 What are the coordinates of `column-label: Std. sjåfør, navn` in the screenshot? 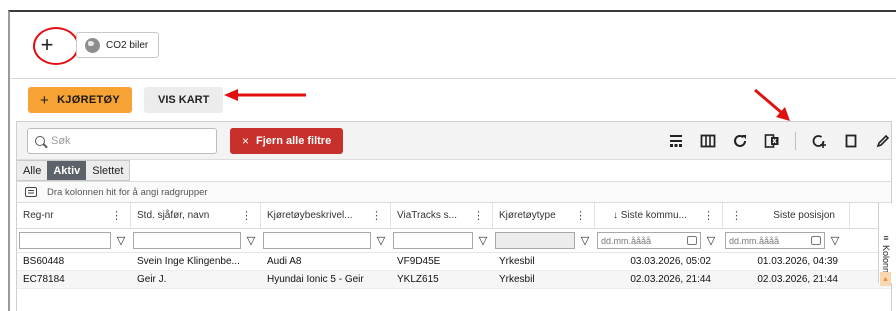 It's located at (173, 215).